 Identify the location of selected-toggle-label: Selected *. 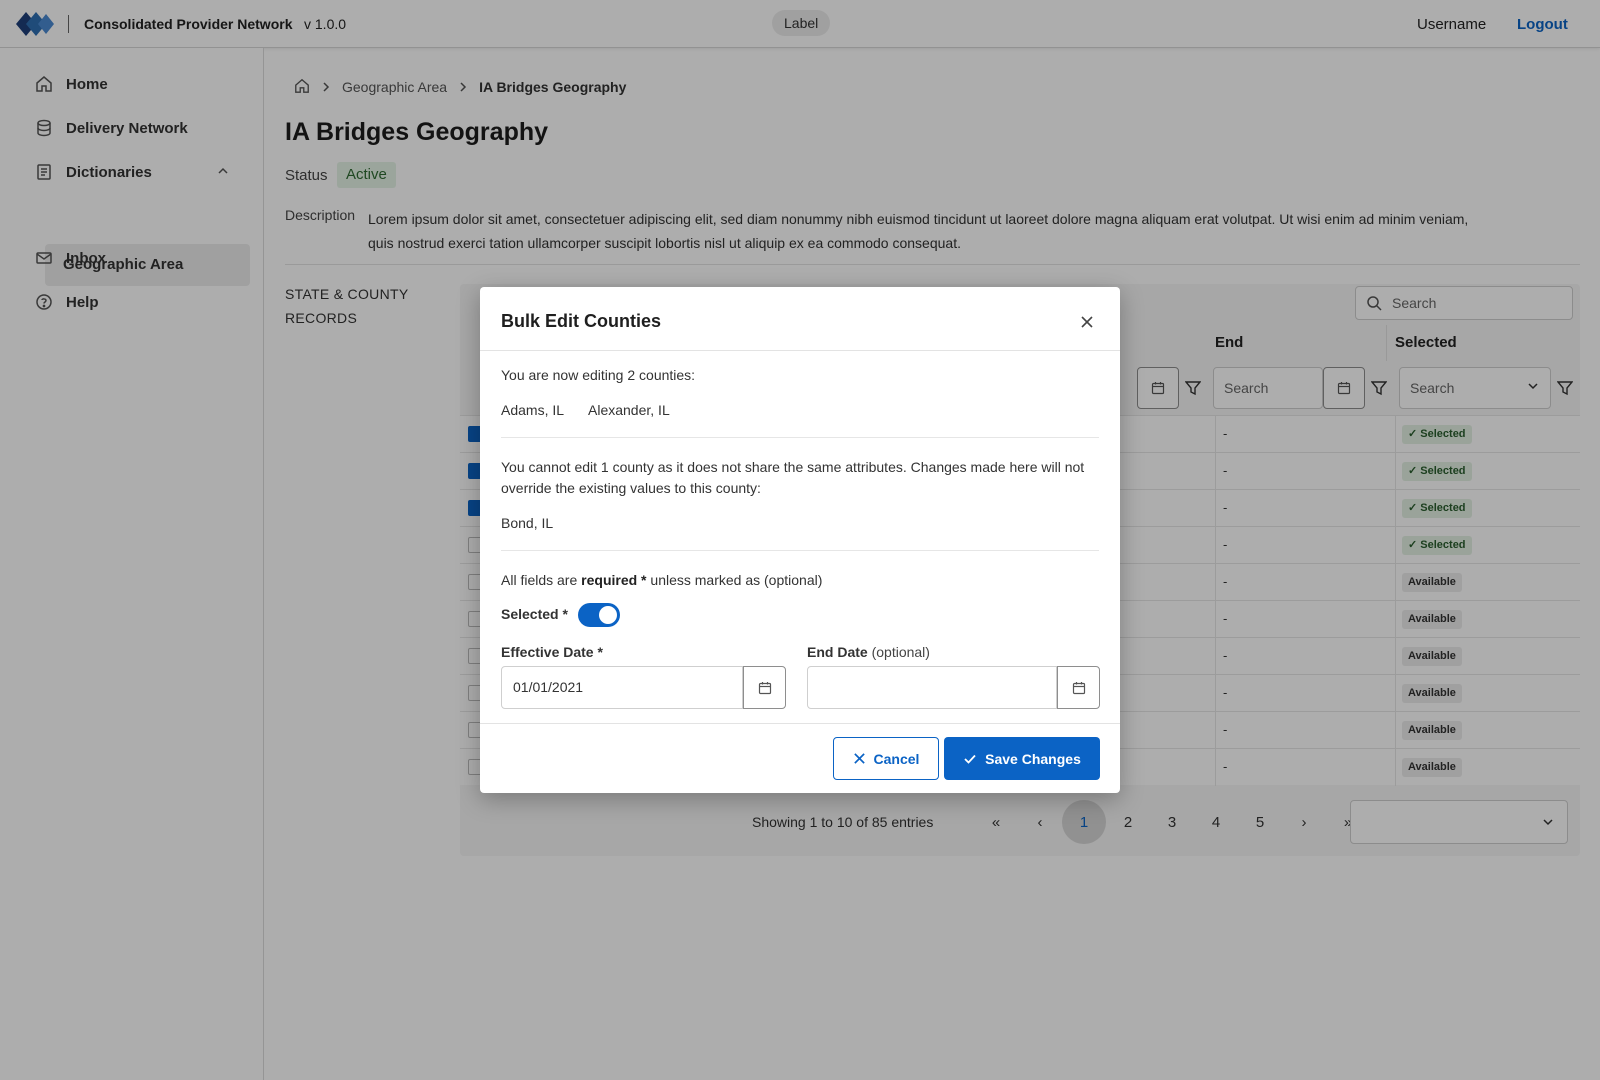
(534, 614).